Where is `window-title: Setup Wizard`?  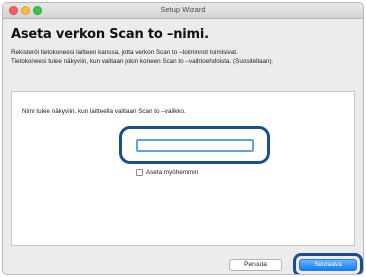 window-title: Setup Wizard is located at coordinates (183, 9).